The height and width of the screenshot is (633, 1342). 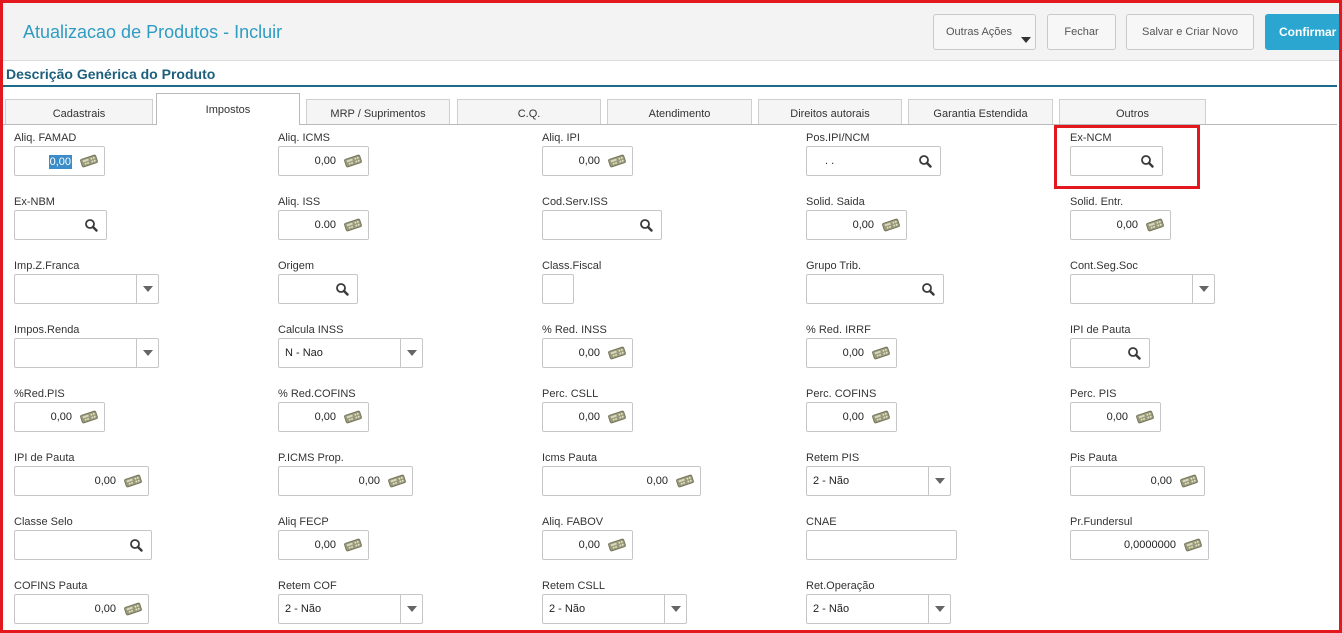 I want to click on field-value: 2 - Não, so click(x=303, y=609).